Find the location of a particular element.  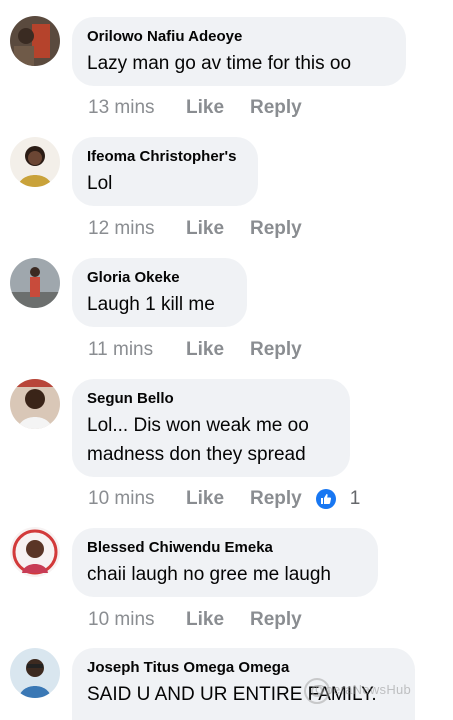

thumbs-up-icon is located at coordinates (325, 499).